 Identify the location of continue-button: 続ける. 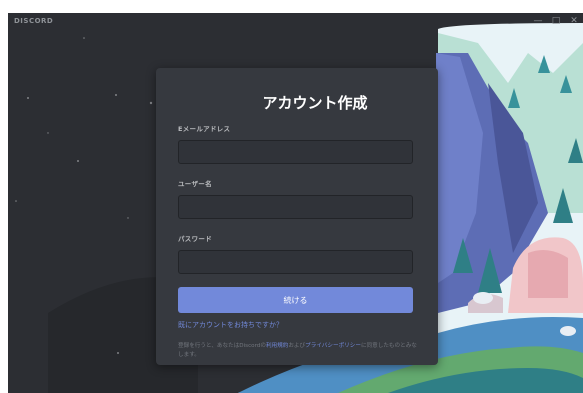
(295, 300).